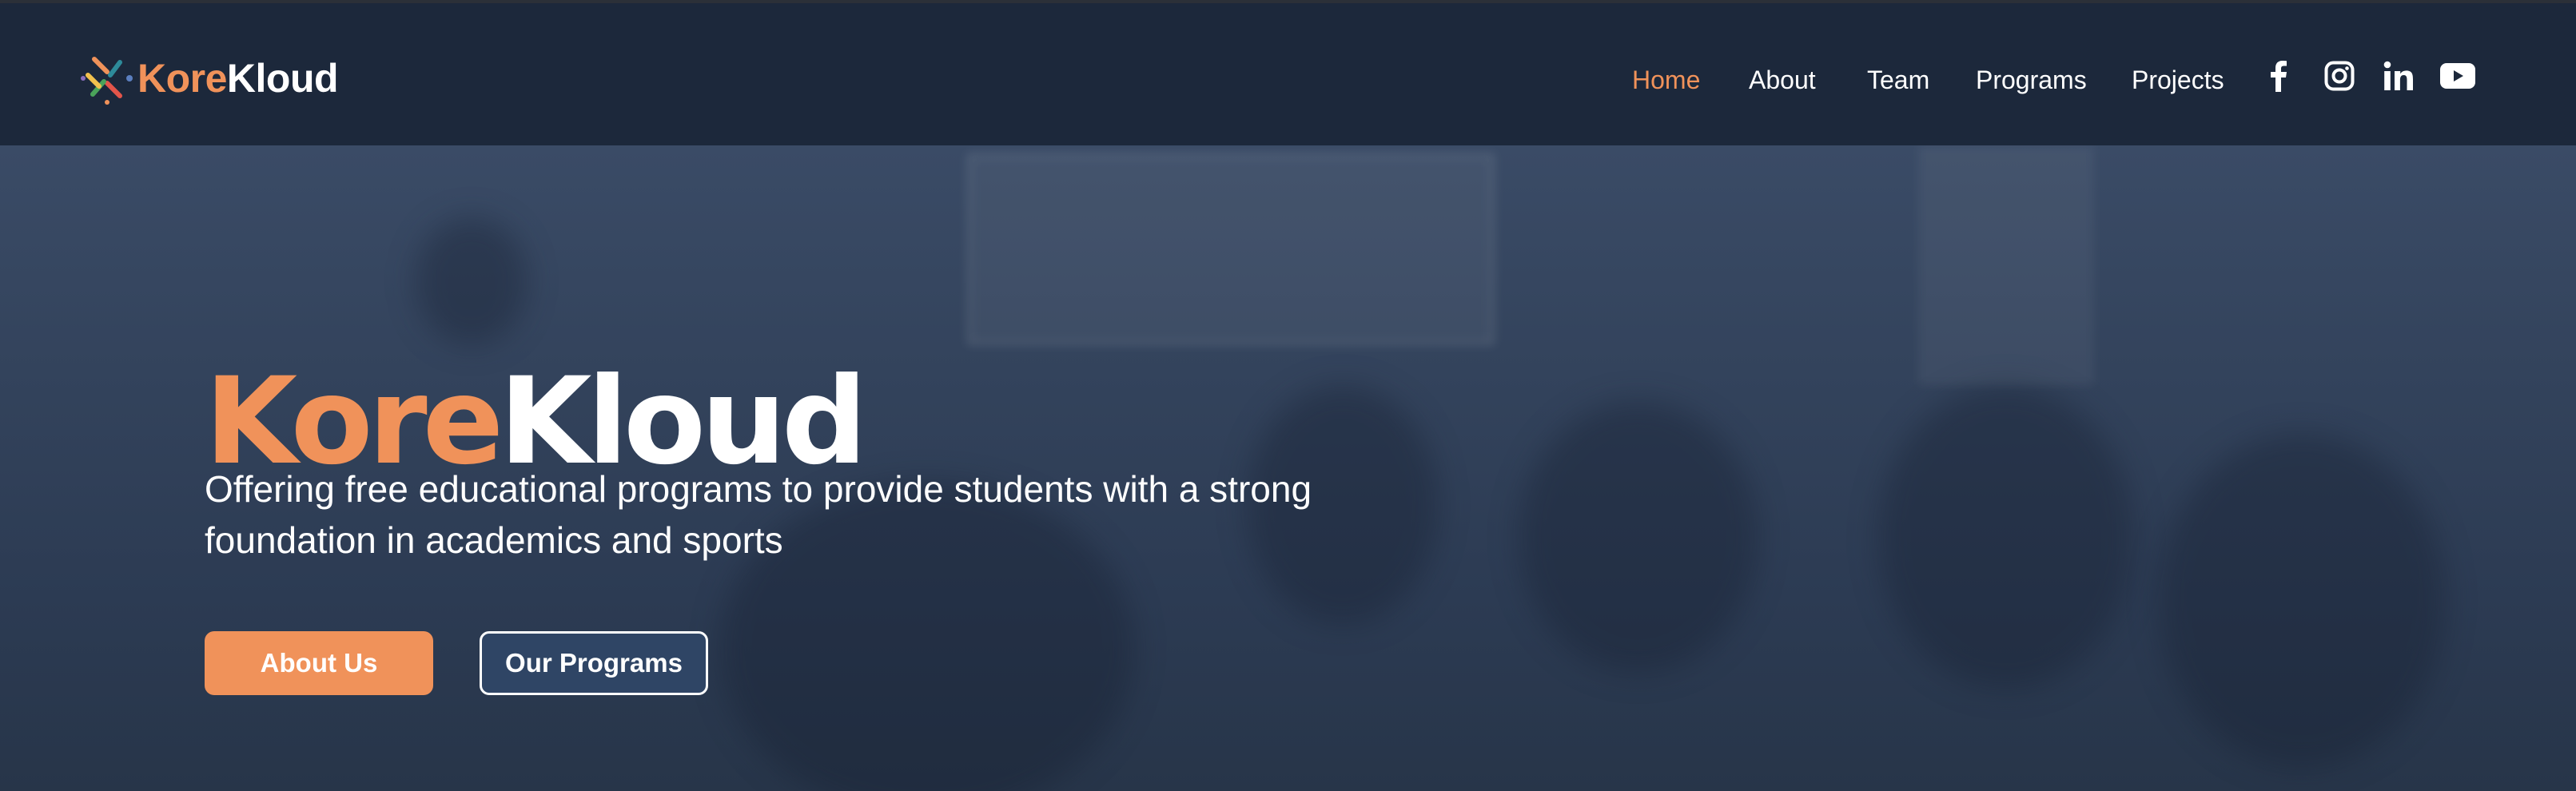  Describe the element at coordinates (2031, 80) in the screenshot. I see `nav-programs: Programs` at that location.